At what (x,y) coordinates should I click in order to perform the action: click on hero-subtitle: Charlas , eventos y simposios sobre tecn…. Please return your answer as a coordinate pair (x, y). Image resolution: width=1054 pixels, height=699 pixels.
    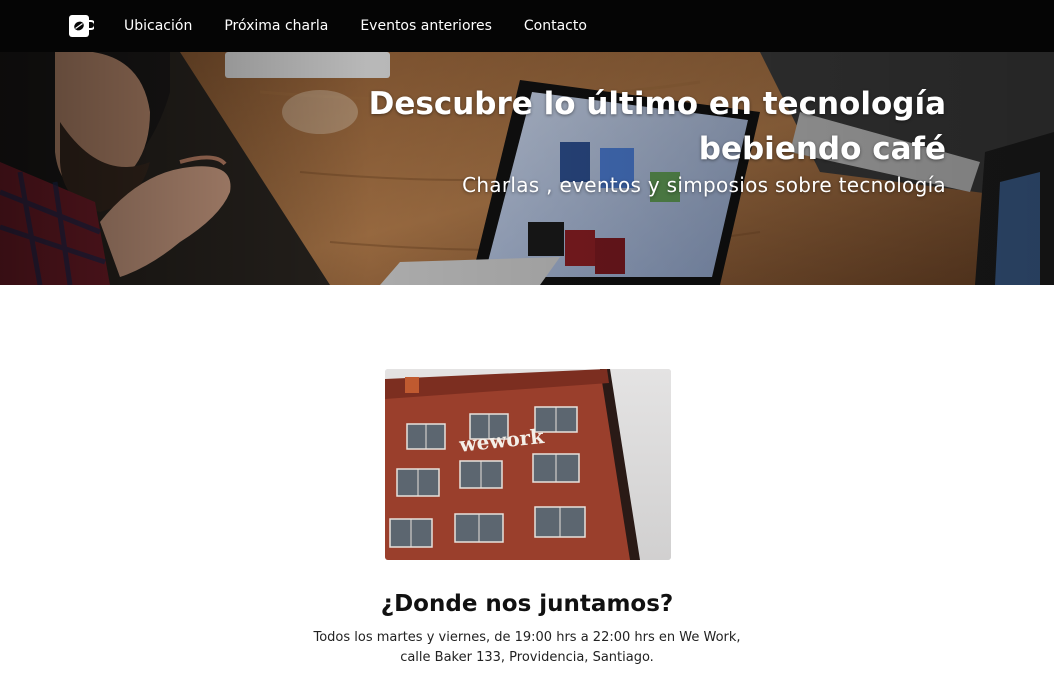
    Looking at the image, I should click on (704, 185).